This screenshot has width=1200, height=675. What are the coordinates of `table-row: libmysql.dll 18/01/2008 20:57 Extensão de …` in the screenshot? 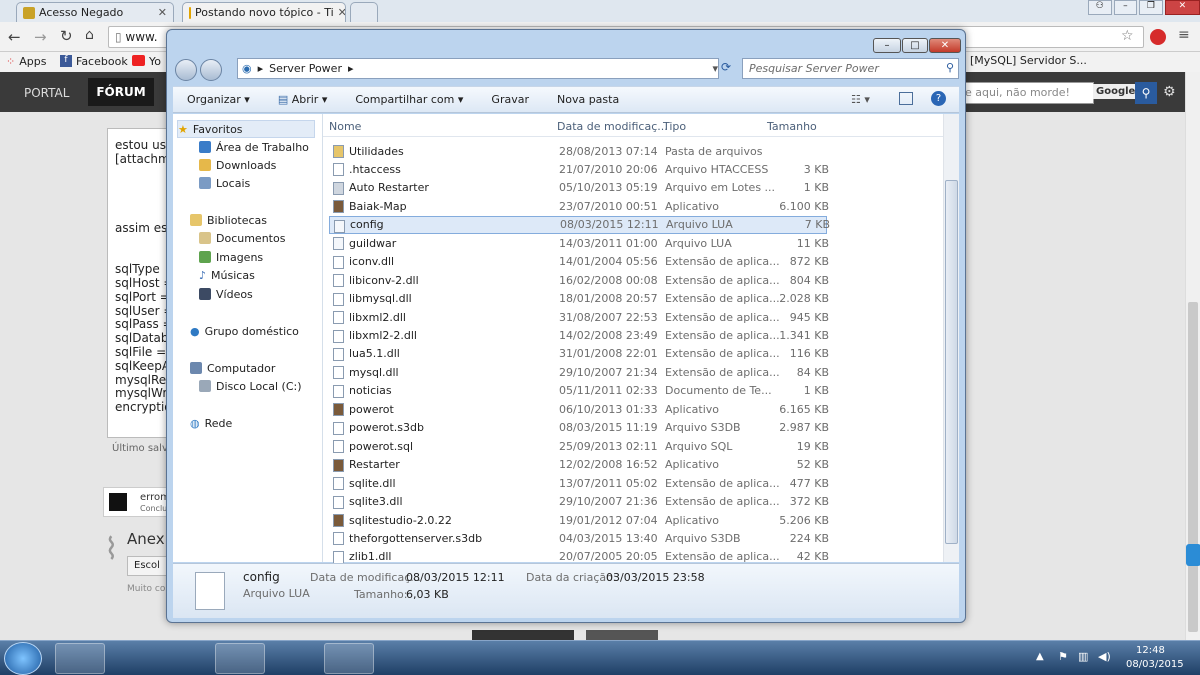 It's located at (579, 299).